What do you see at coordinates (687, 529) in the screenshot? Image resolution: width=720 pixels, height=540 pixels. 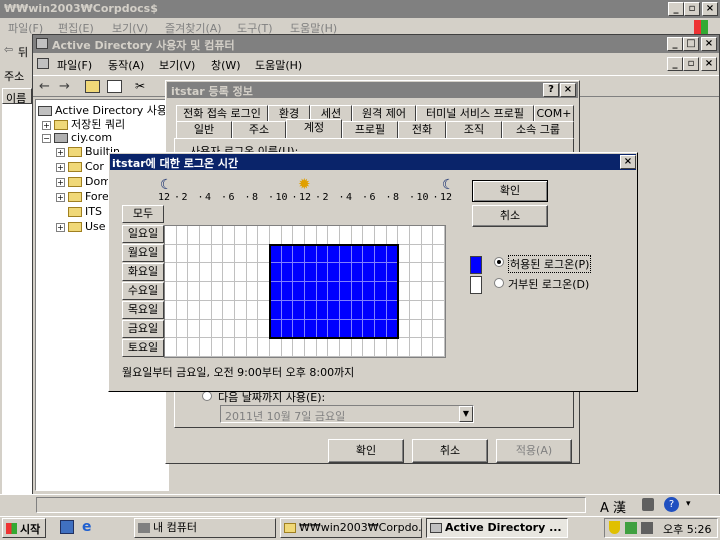 I see `clock: 오후 5:26` at bounding box center [687, 529].